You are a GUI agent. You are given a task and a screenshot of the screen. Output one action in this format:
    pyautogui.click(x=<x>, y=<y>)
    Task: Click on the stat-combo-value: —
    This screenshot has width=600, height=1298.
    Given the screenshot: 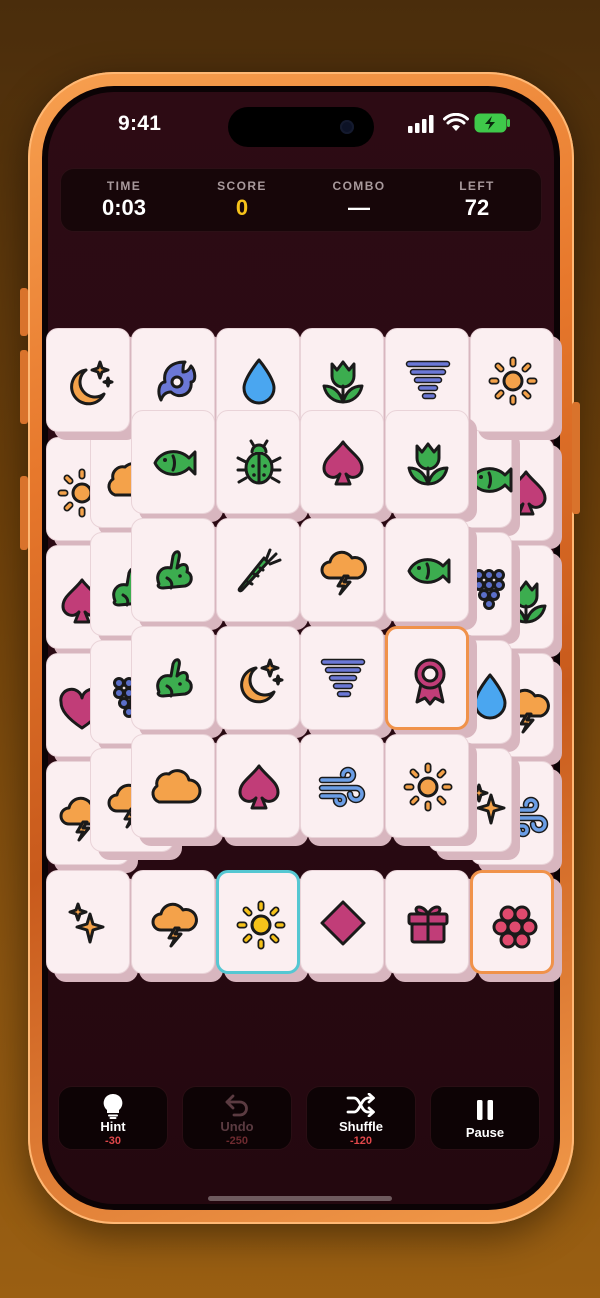 What is the action you would take?
    pyautogui.click(x=359, y=207)
    